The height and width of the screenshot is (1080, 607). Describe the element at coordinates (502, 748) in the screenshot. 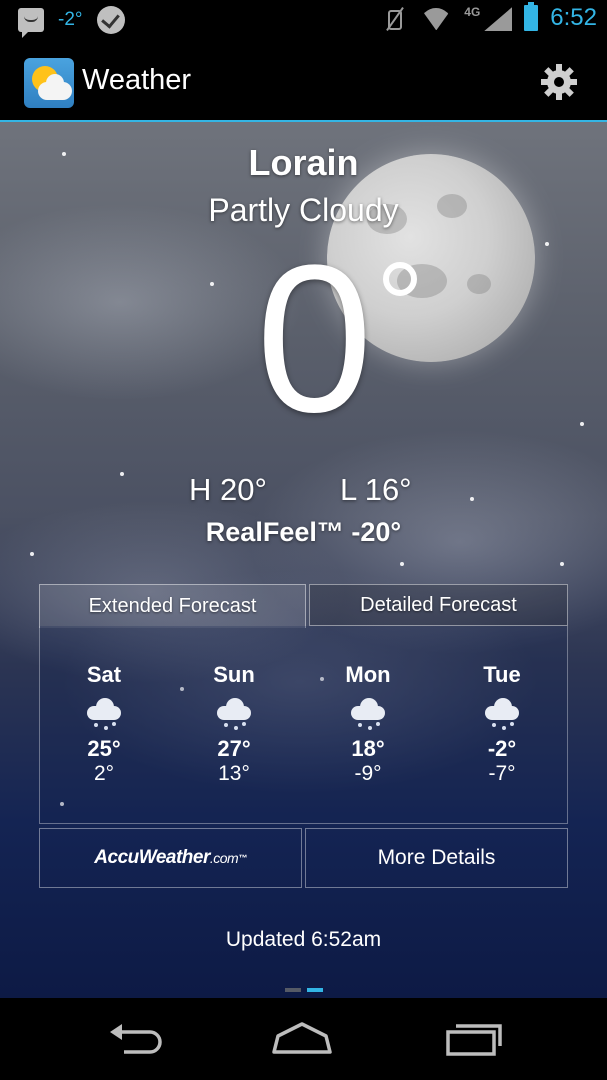

I see `forecast-high: -2°` at that location.